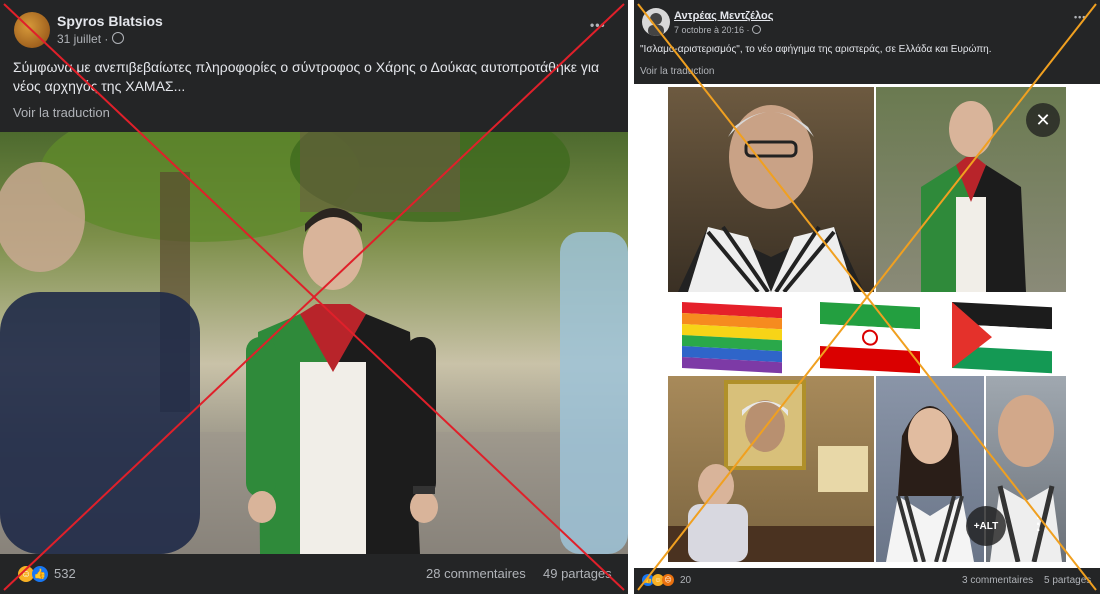 Image resolution: width=1100 pixels, height=594 pixels. What do you see at coordinates (476, 573) in the screenshot?
I see `comments-count: 28 commentaires` at bounding box center [476, 573].